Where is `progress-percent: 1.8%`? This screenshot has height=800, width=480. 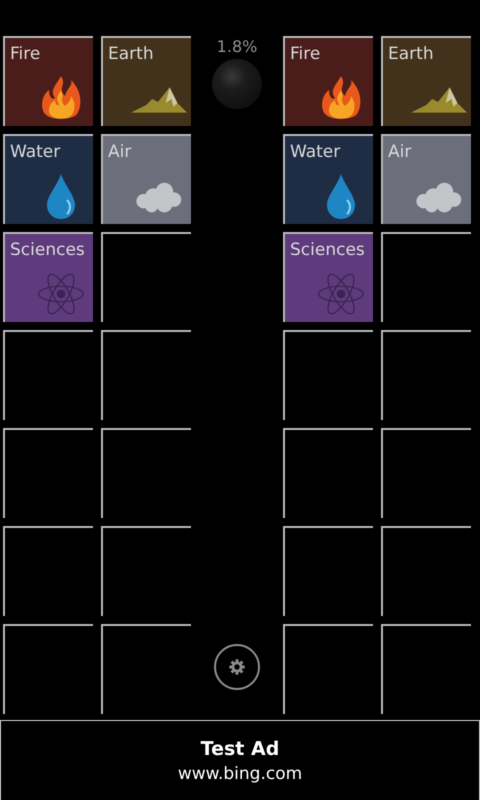 progress-percent: 1.8% is located at coordinates (237, 46).